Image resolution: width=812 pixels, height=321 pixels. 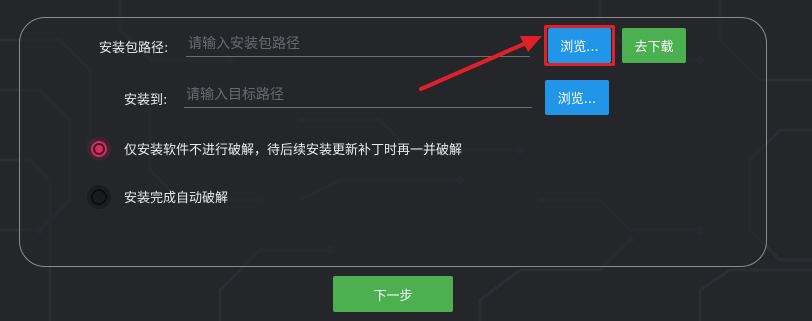 I want to click on radio-button-checked, so click(x=99, y=148).